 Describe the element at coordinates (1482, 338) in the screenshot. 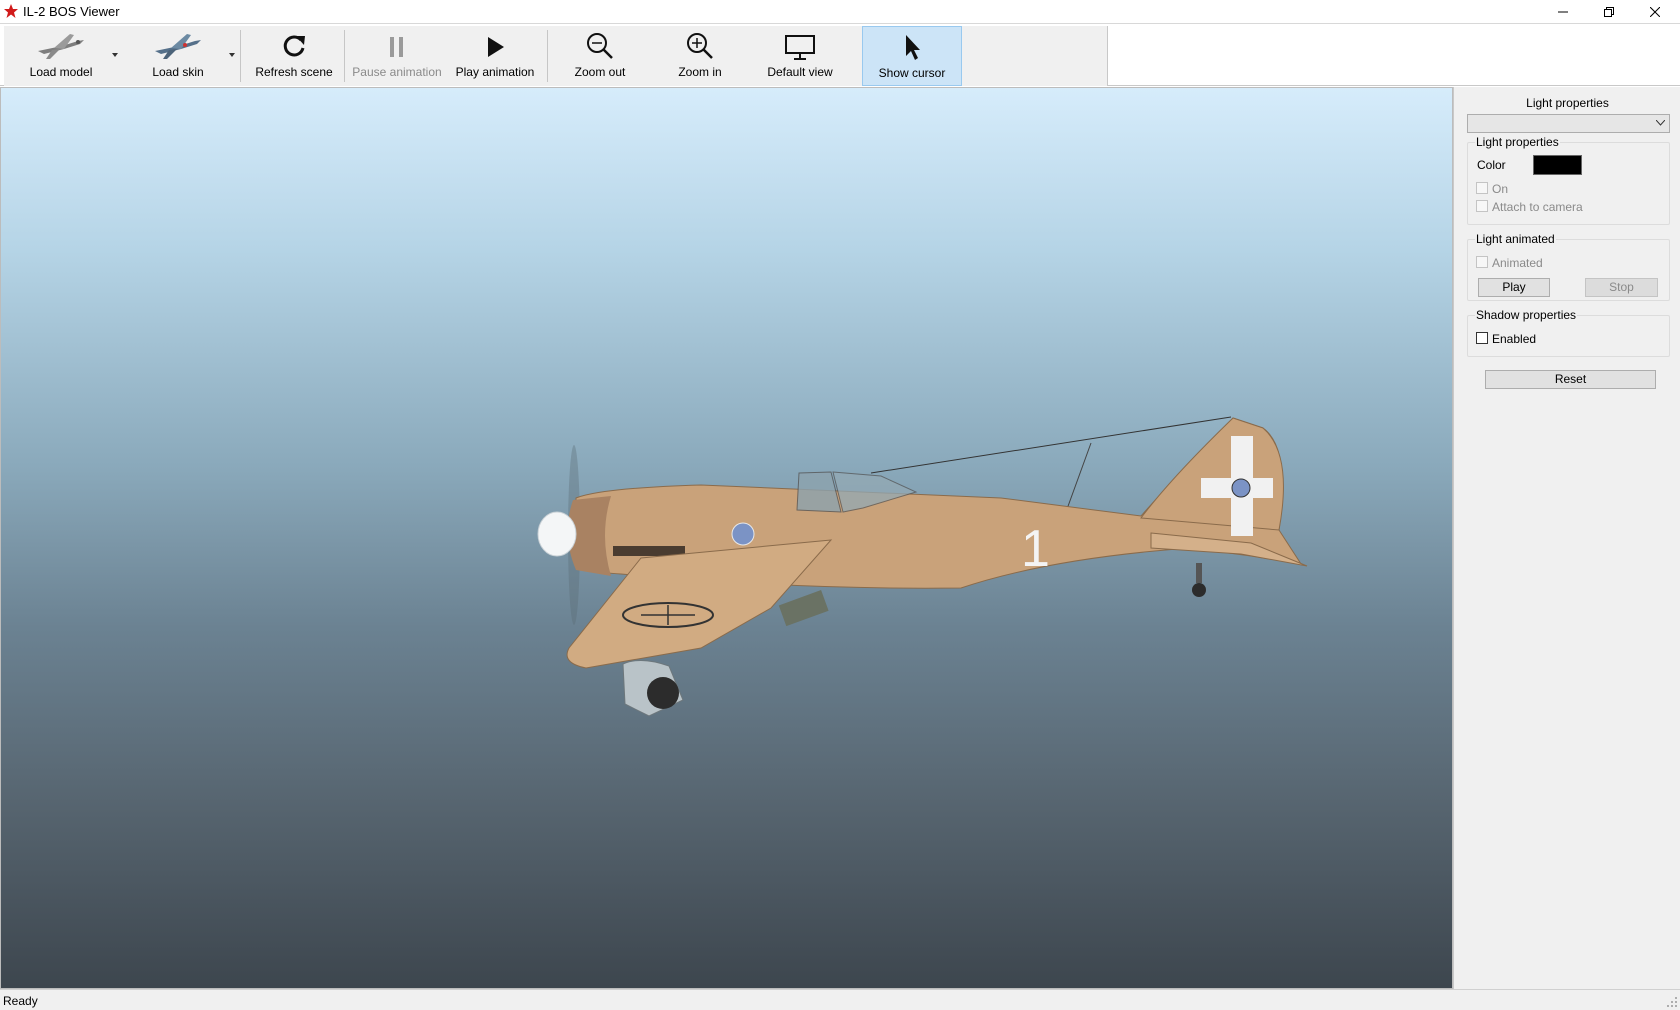

I see `shadow-enabled-checkbox` at that location.